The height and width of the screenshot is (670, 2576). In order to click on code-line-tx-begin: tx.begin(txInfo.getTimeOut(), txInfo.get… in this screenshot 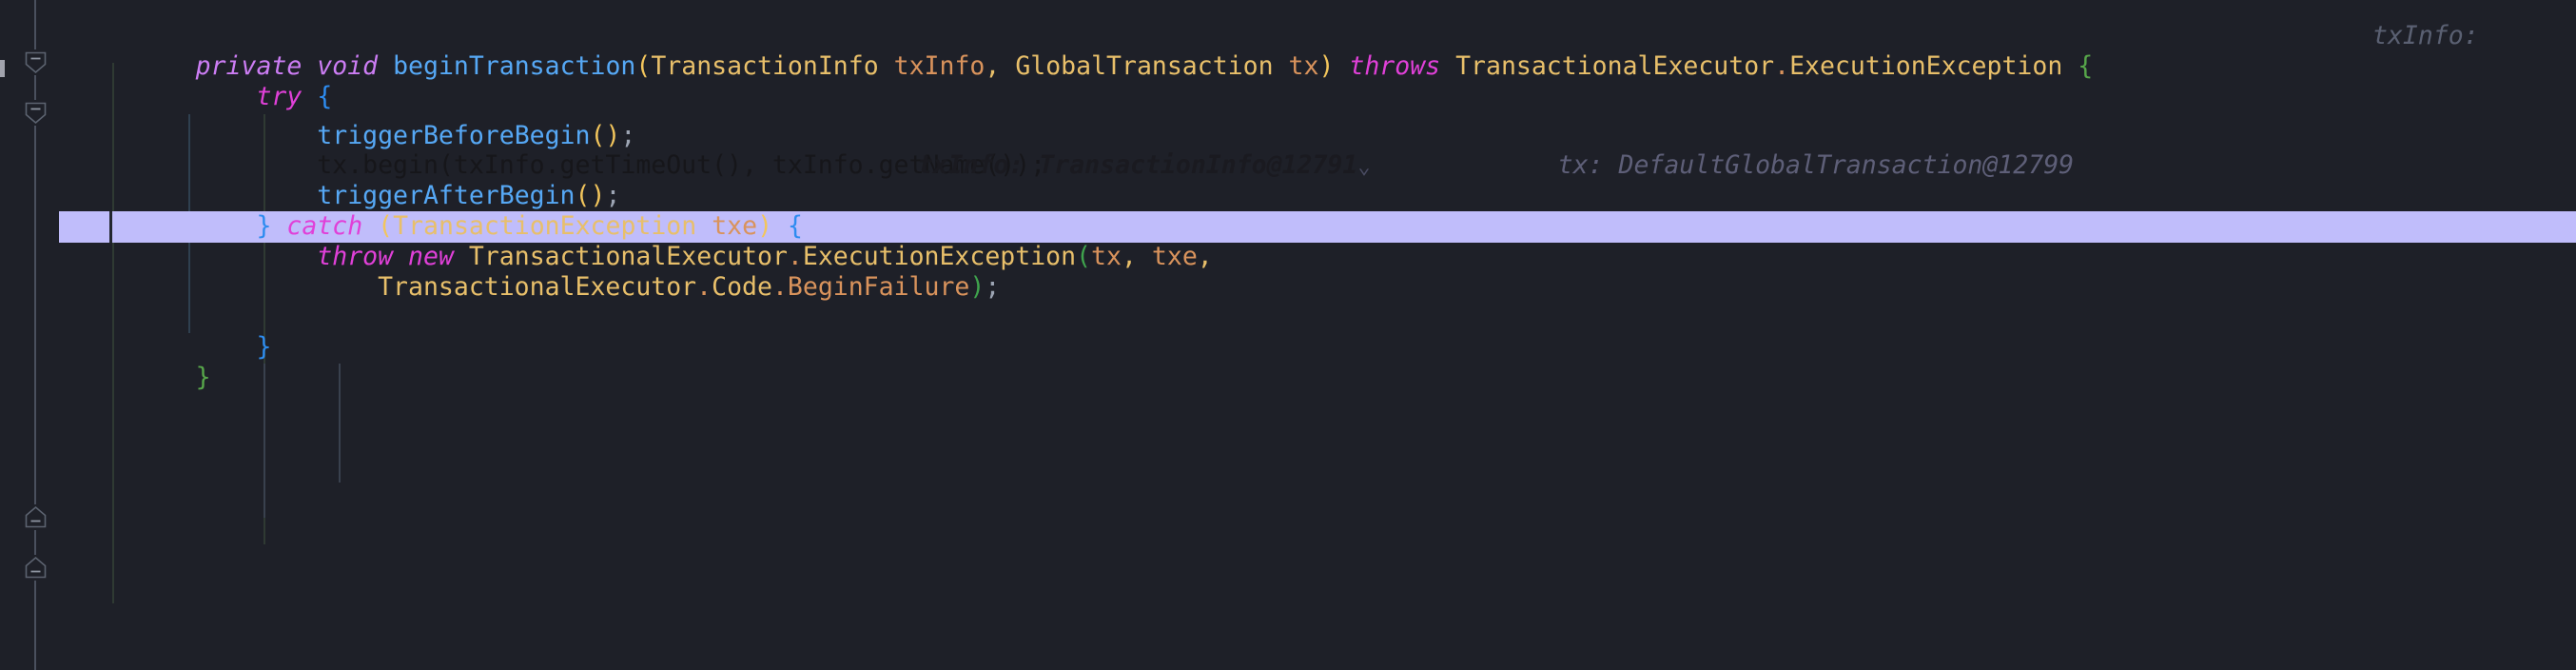, I will do `click(1317, 150)`.